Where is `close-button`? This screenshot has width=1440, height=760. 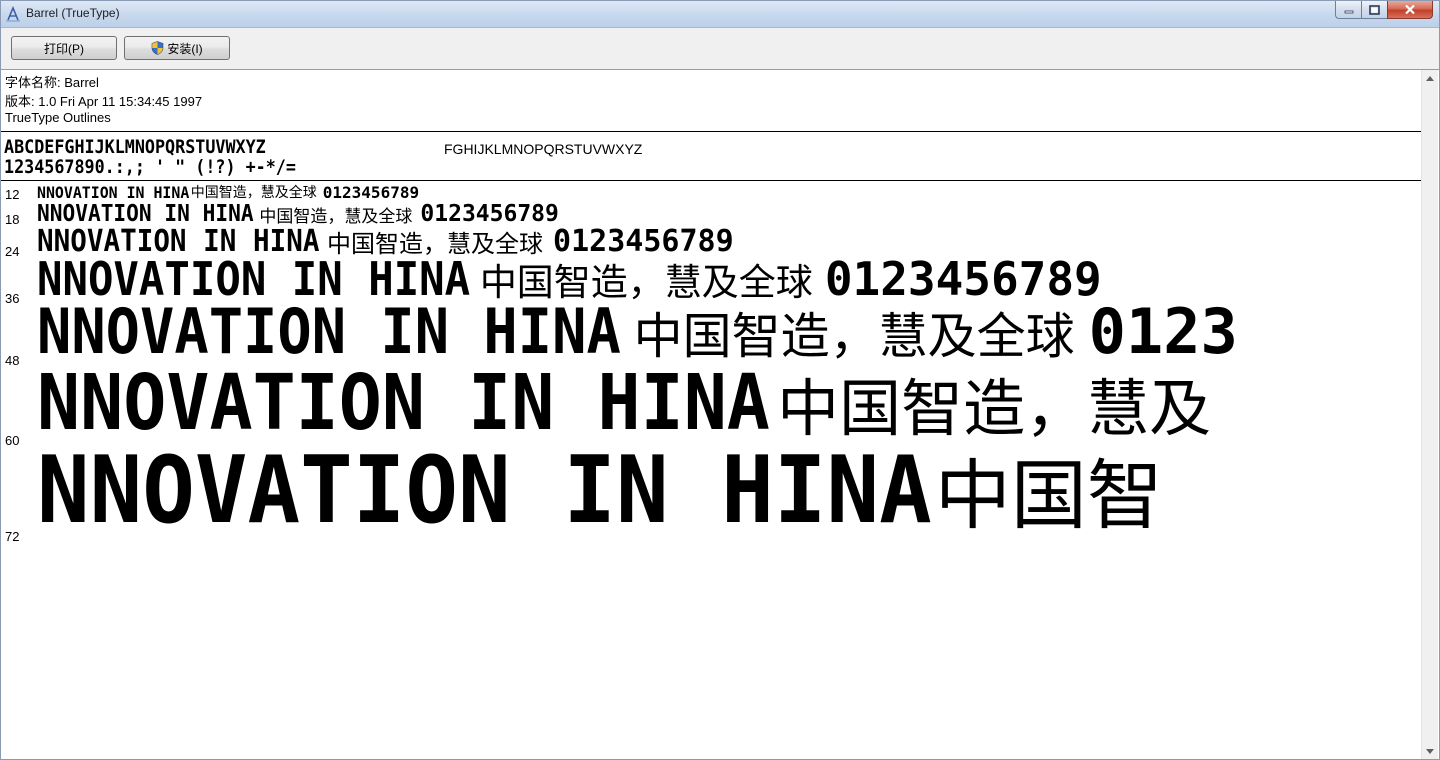
close-button is located at coordinates (1410, 10).